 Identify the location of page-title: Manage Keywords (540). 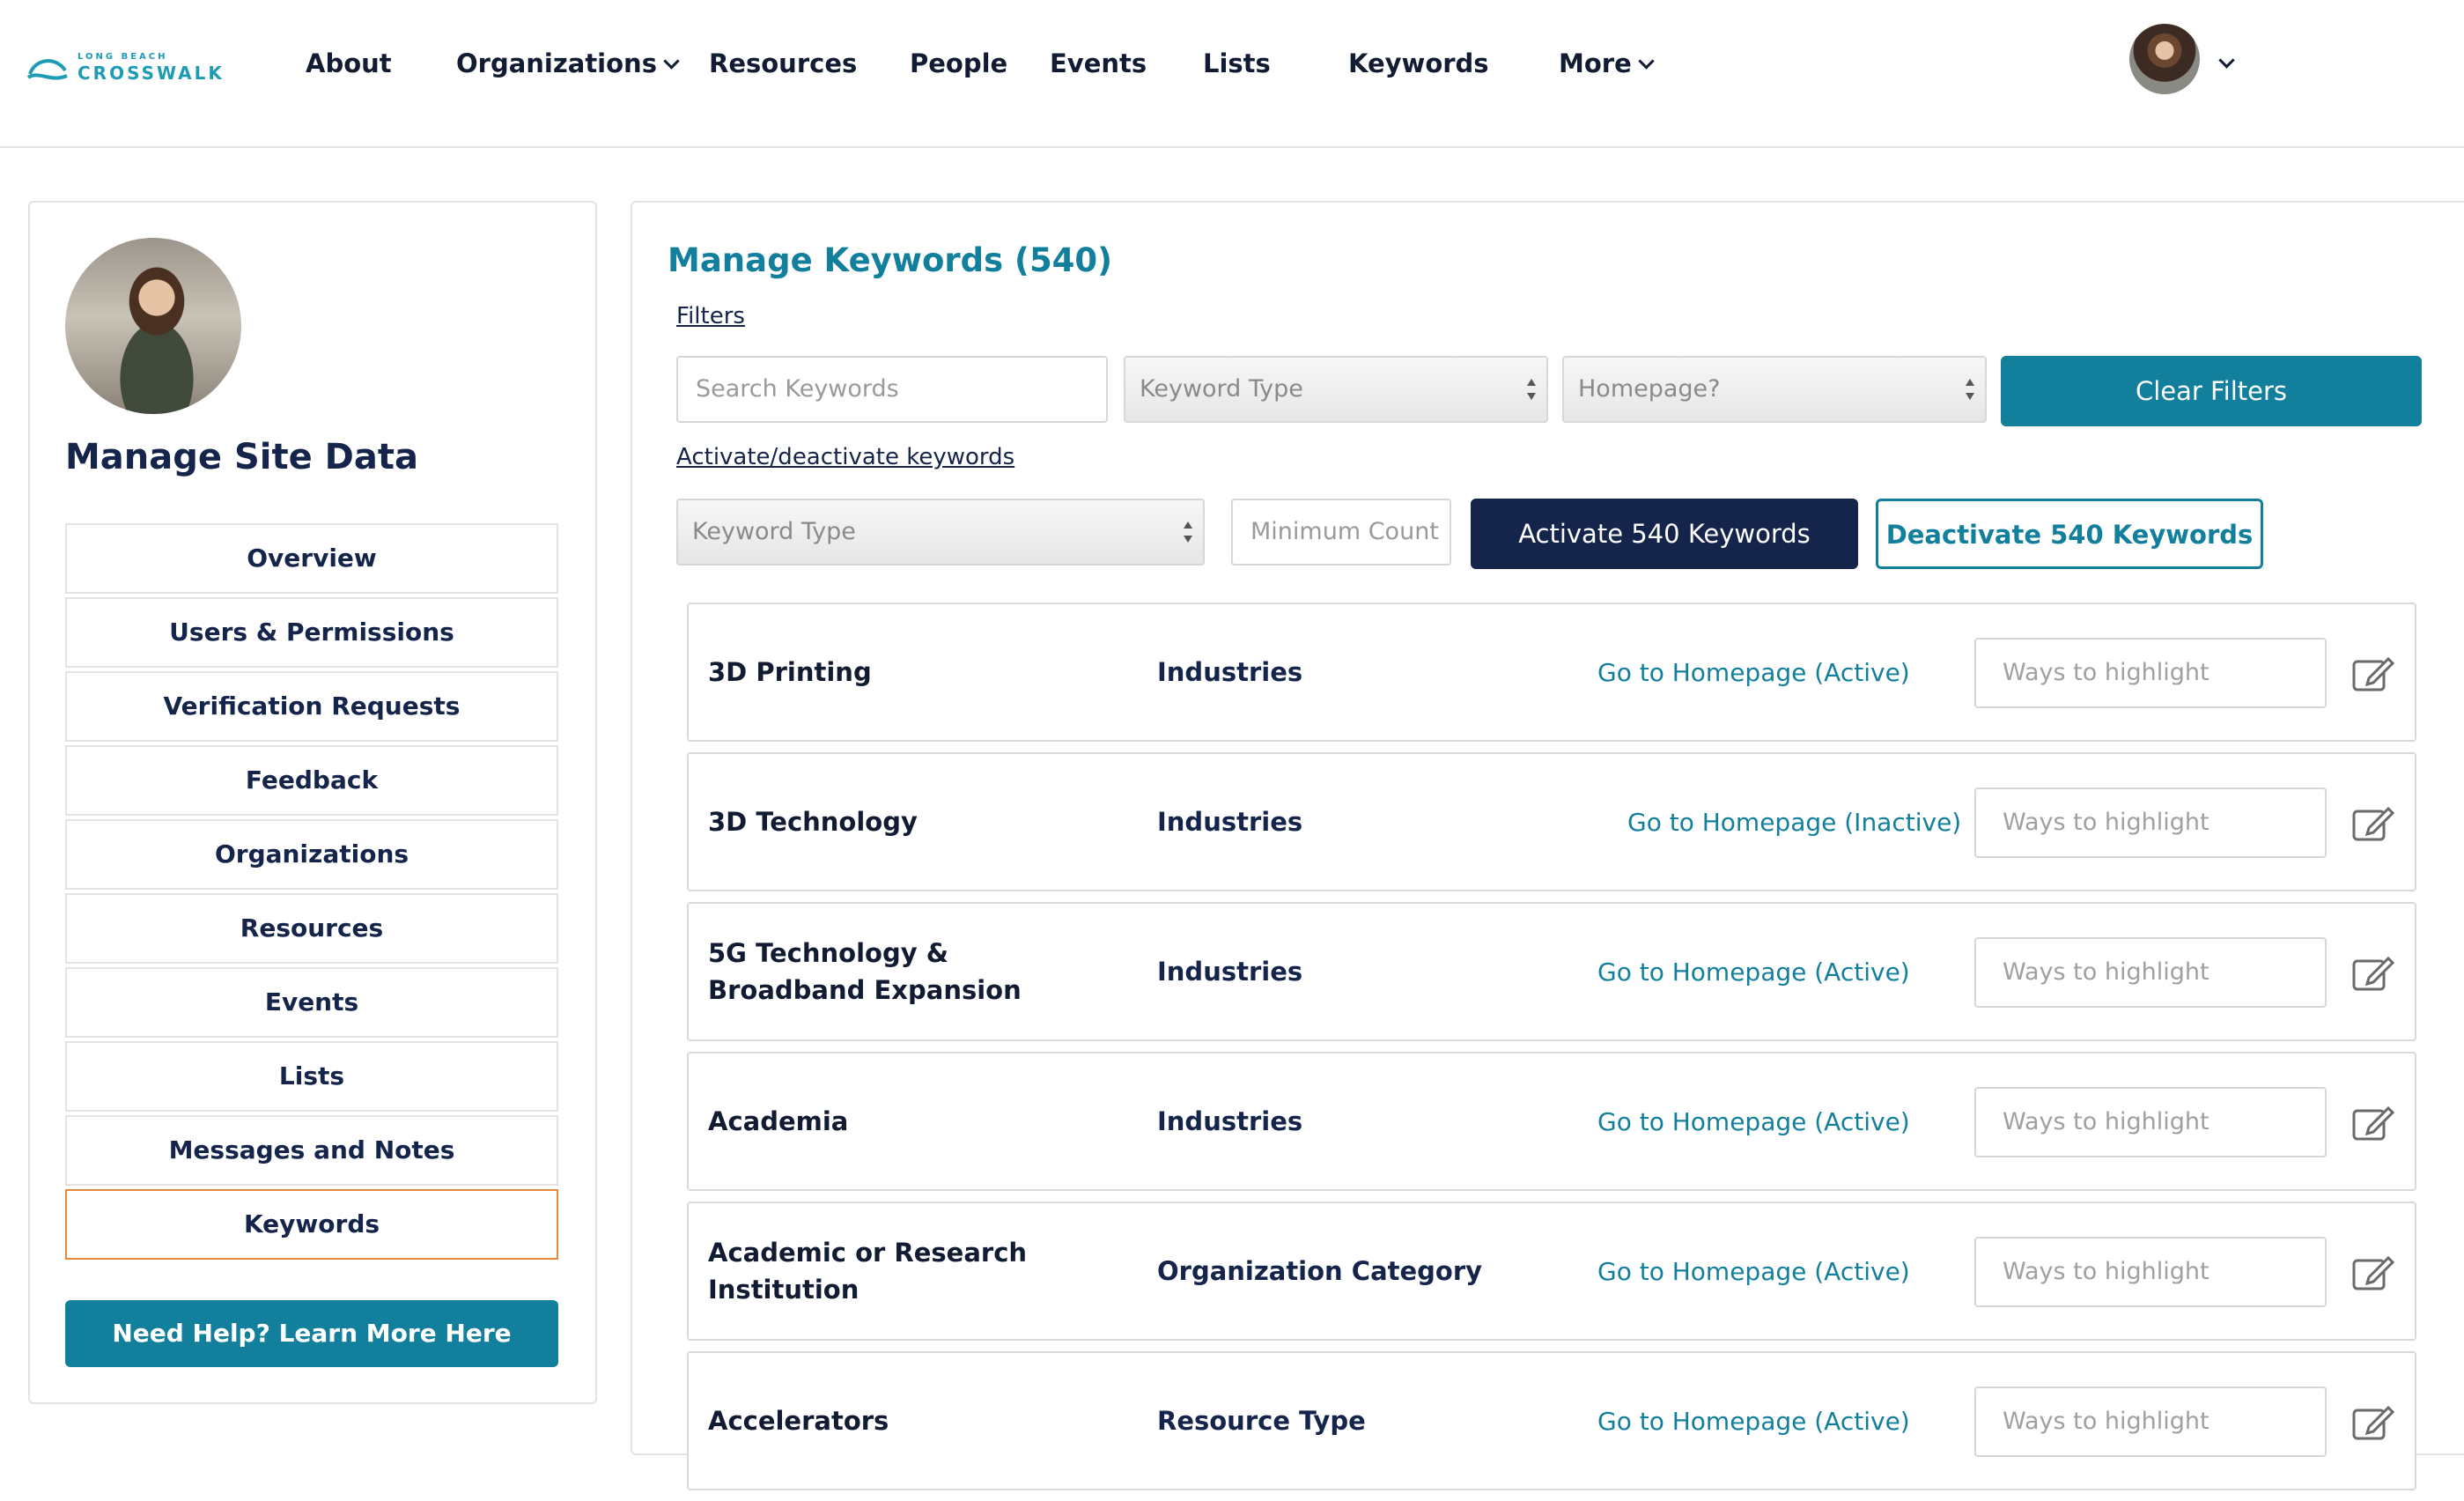
(890, 260).